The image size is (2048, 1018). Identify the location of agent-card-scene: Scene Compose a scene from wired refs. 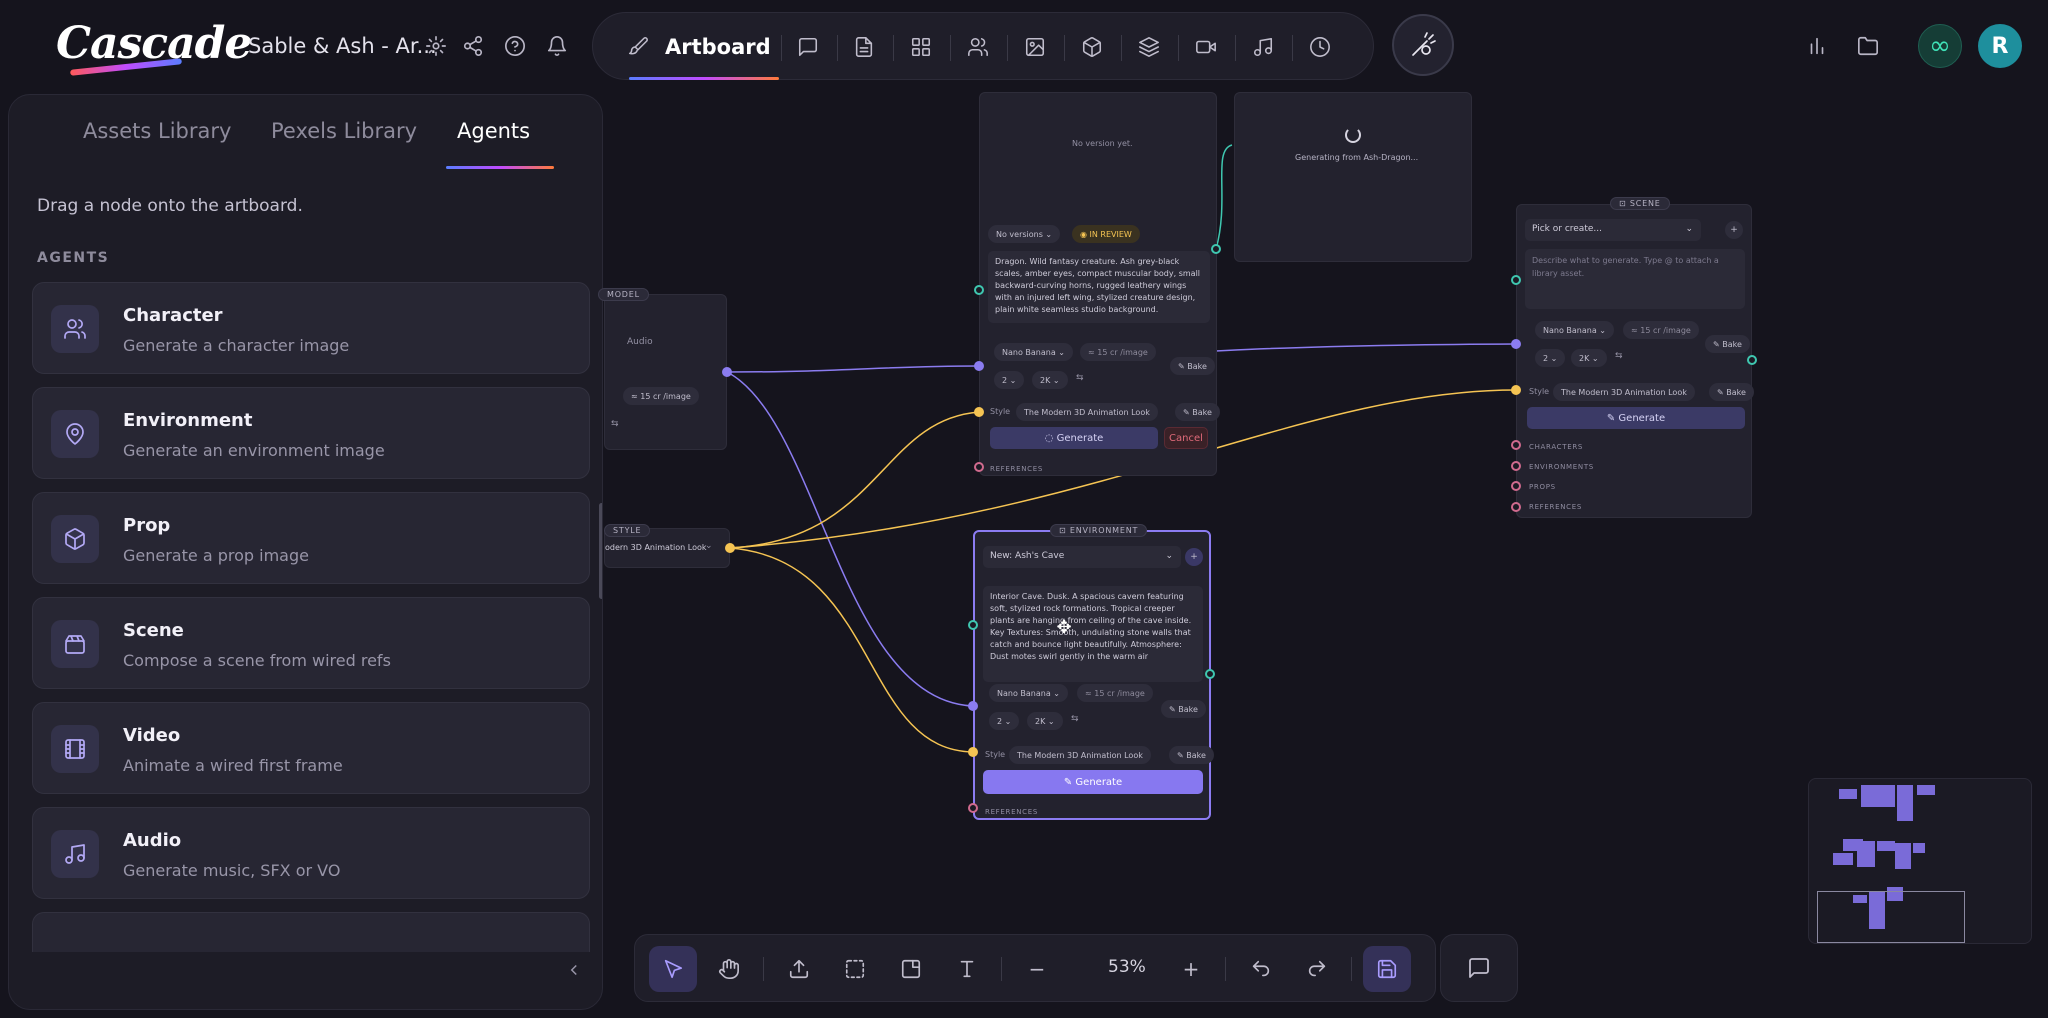
(311, 643).